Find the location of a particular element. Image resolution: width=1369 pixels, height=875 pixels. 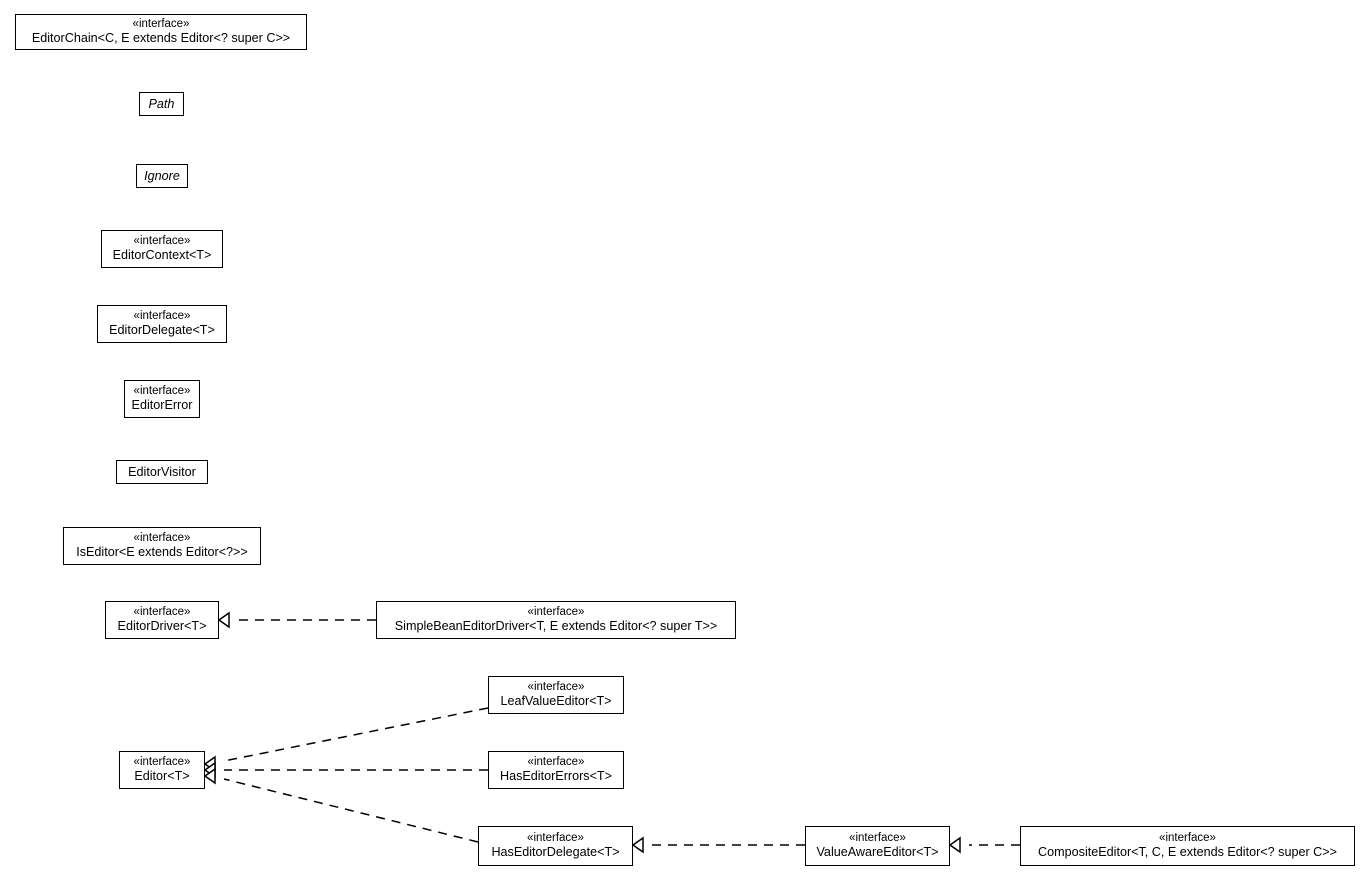

uml-class-has-editor-delegate: «interface» HasEditorDelegate<T> is located at coordinates (555, 846).